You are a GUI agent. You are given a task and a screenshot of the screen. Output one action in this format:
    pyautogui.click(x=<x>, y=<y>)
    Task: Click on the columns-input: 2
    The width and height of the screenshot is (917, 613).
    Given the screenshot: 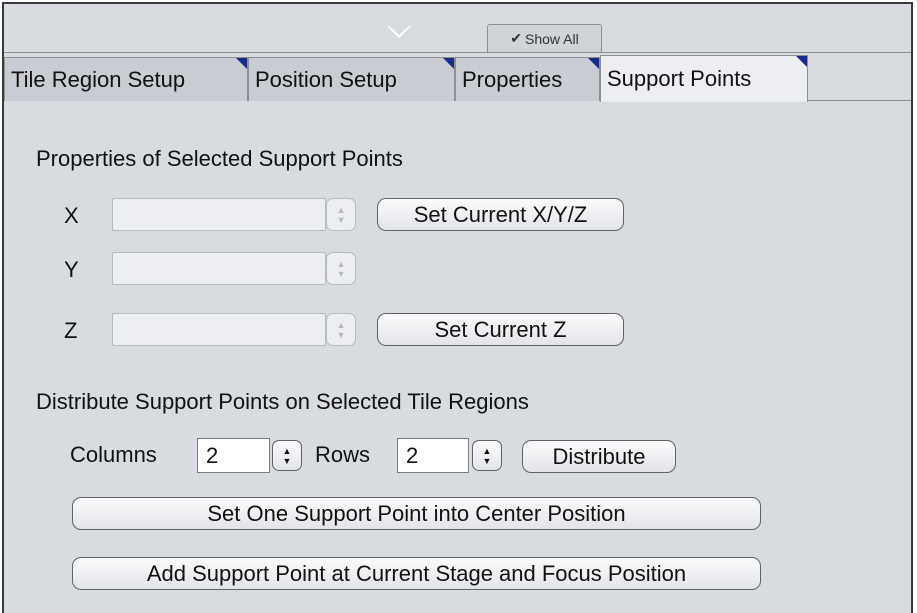 What is the action you would take?
    pyautogui.click(x=233, y=455)
    